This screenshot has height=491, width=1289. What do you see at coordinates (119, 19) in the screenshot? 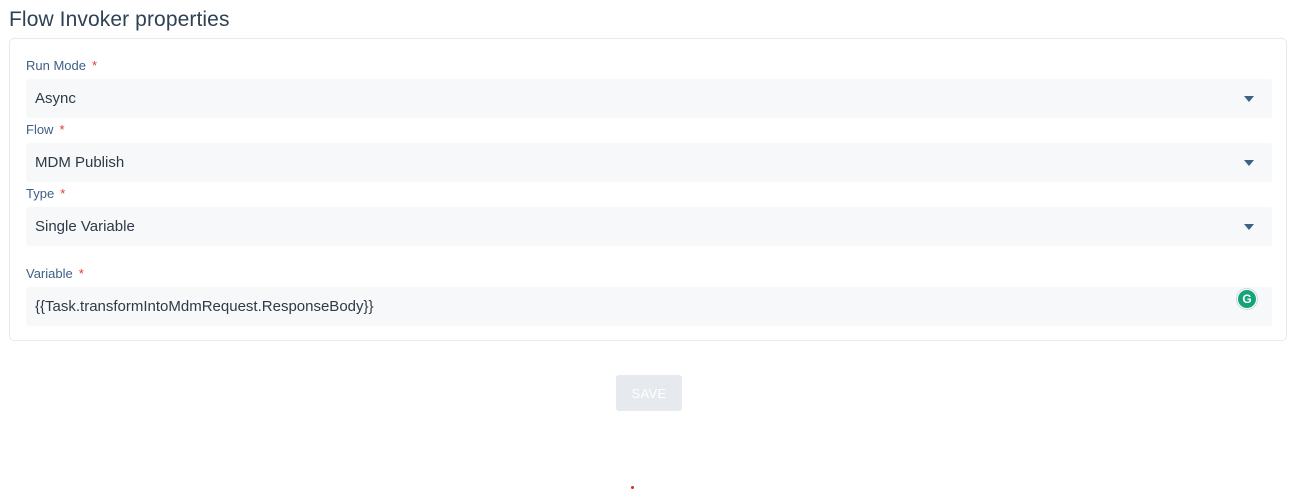
I see `page-title: Flow Invoker properties` at bounding box center [119, 19].